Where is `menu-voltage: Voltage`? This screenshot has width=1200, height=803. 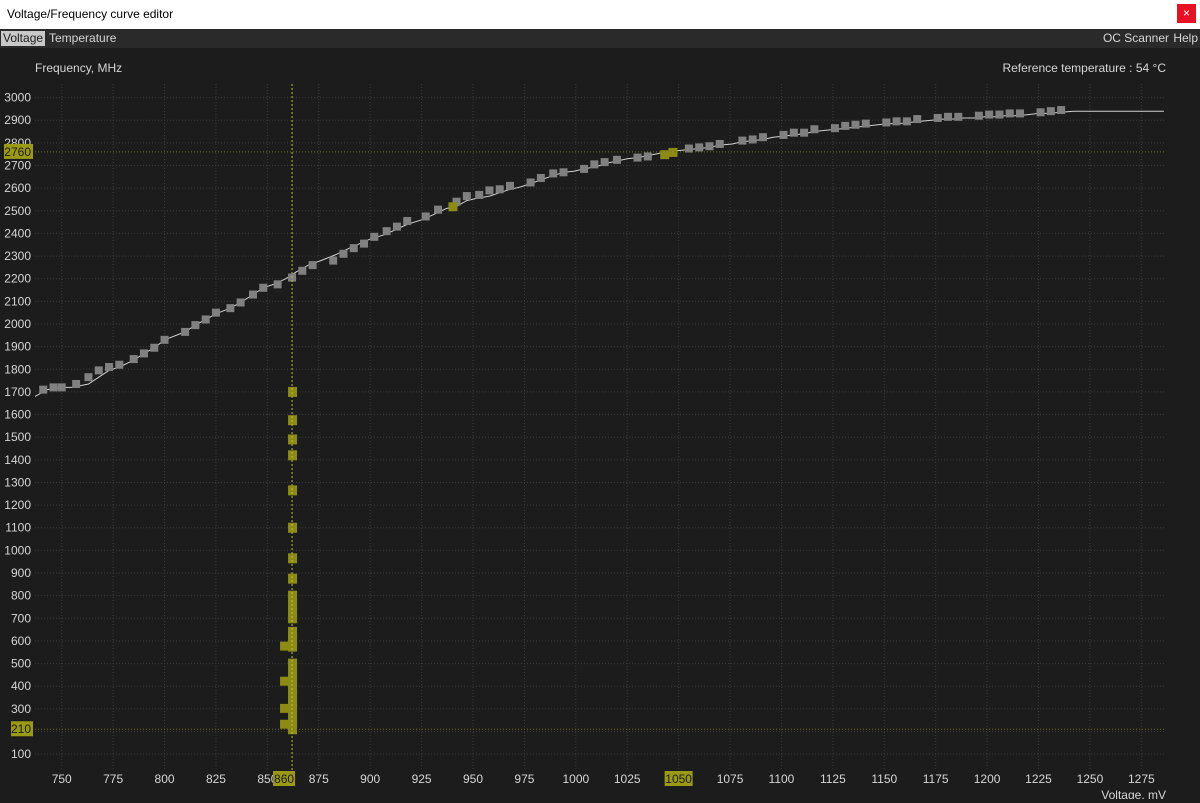 menu-voltage: Voltage is located at coordinates (23, 38).